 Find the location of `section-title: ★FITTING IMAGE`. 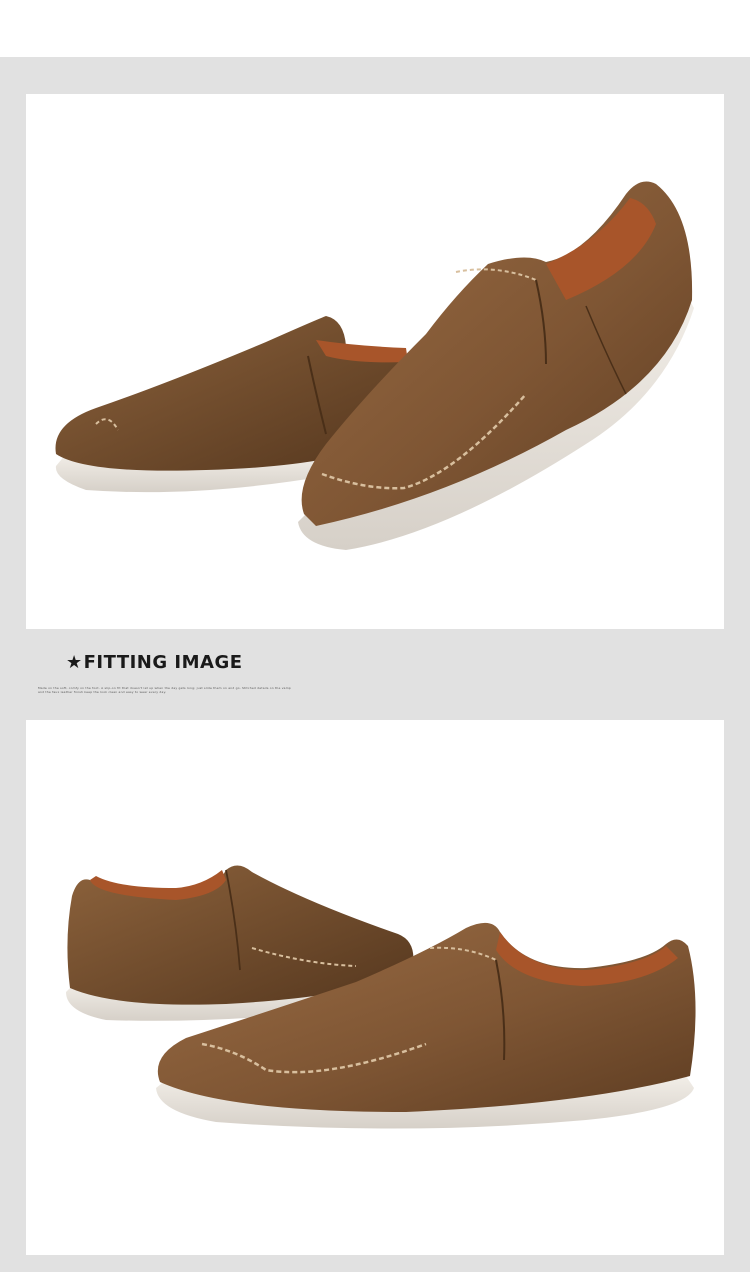

section-title: ★FITTING IMAGE is located at coordinates (154, 662).